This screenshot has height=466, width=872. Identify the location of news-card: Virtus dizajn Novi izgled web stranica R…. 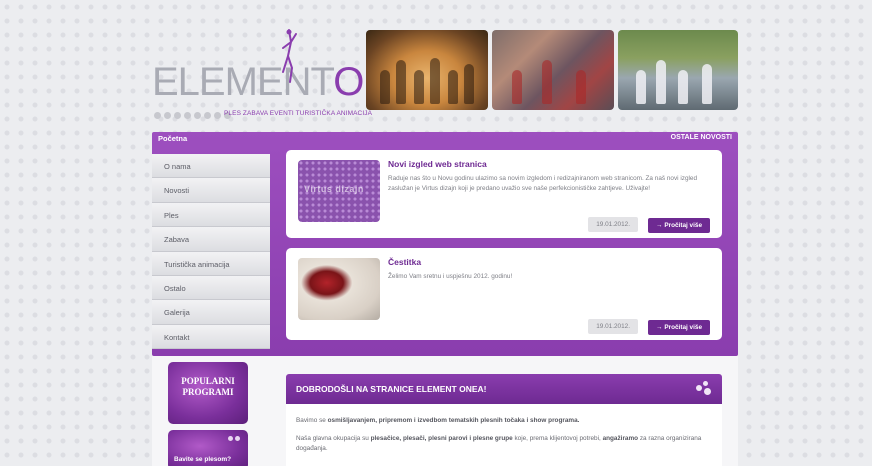
(504, 194).